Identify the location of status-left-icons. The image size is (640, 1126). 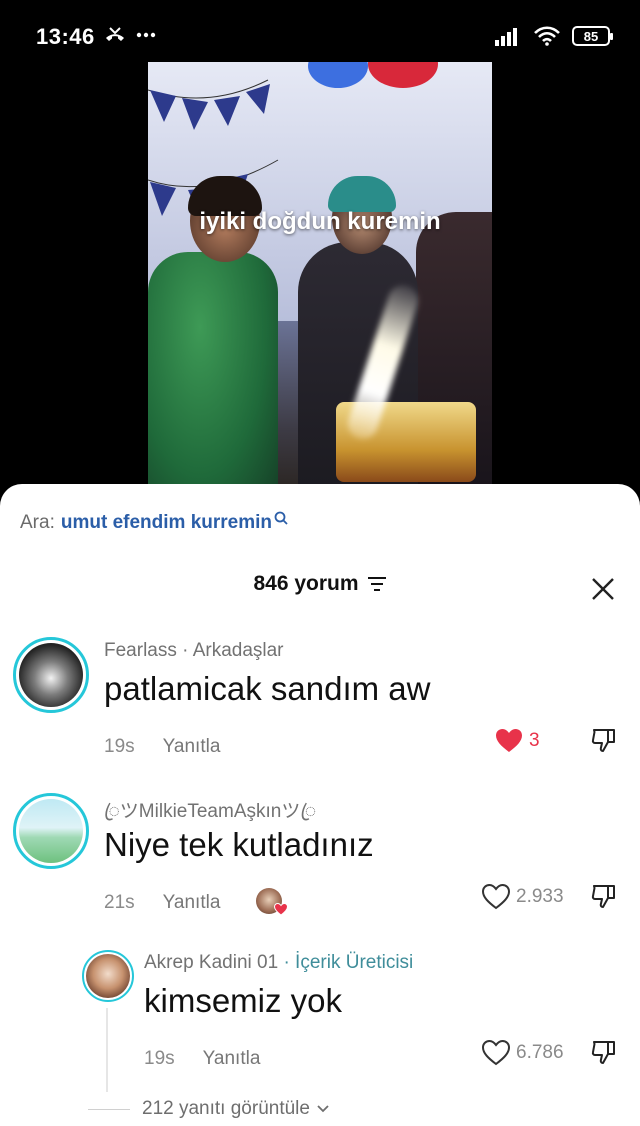
(130, 35).